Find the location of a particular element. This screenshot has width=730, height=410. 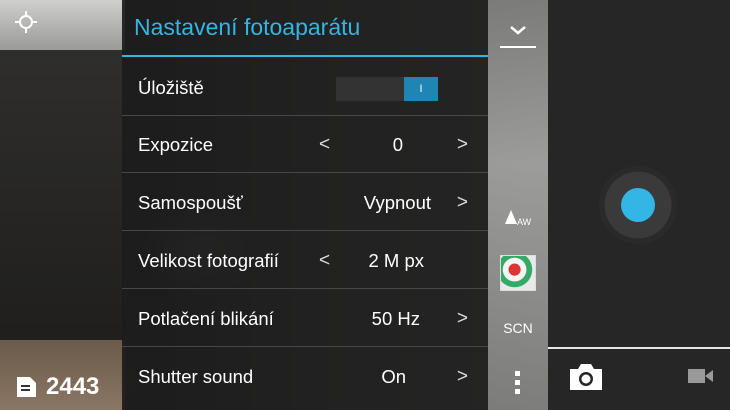

scene-mode-button: SCN is located at coordinates (518, 328).